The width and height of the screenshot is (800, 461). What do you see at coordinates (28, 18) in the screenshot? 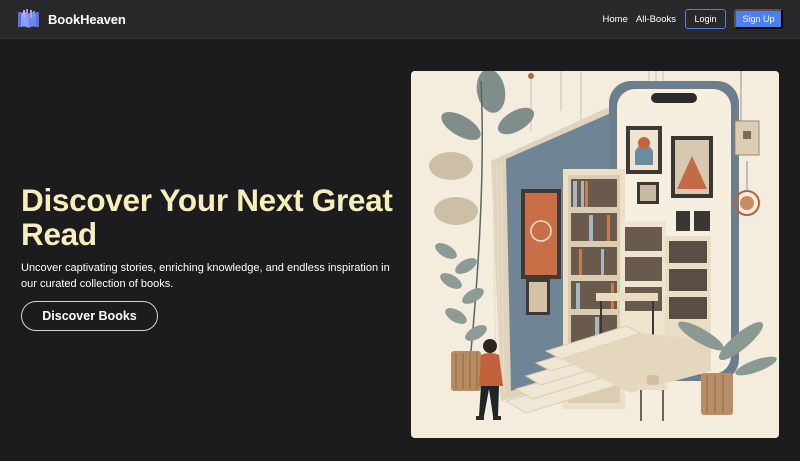
I see `open-book-logo-icon` at bounding box center [28, 18].